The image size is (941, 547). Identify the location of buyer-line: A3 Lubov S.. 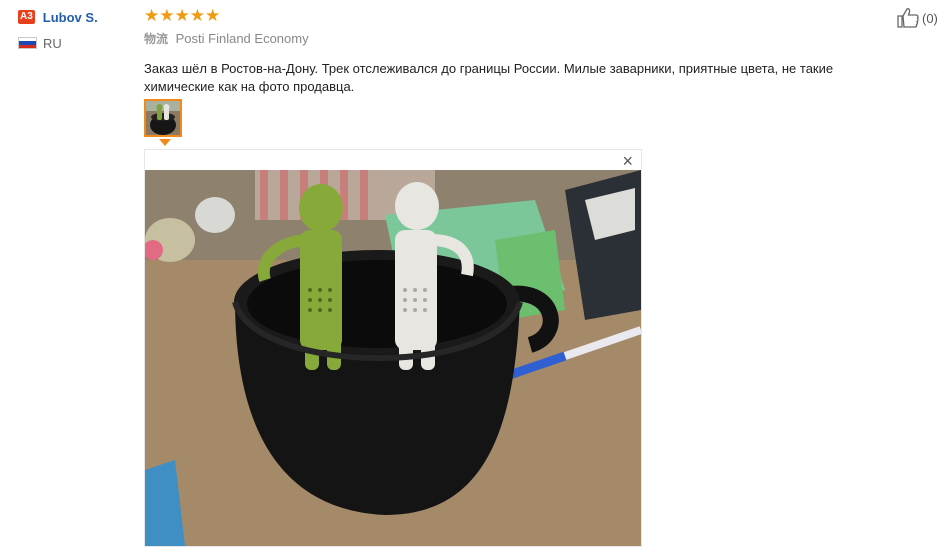
(78, 17).